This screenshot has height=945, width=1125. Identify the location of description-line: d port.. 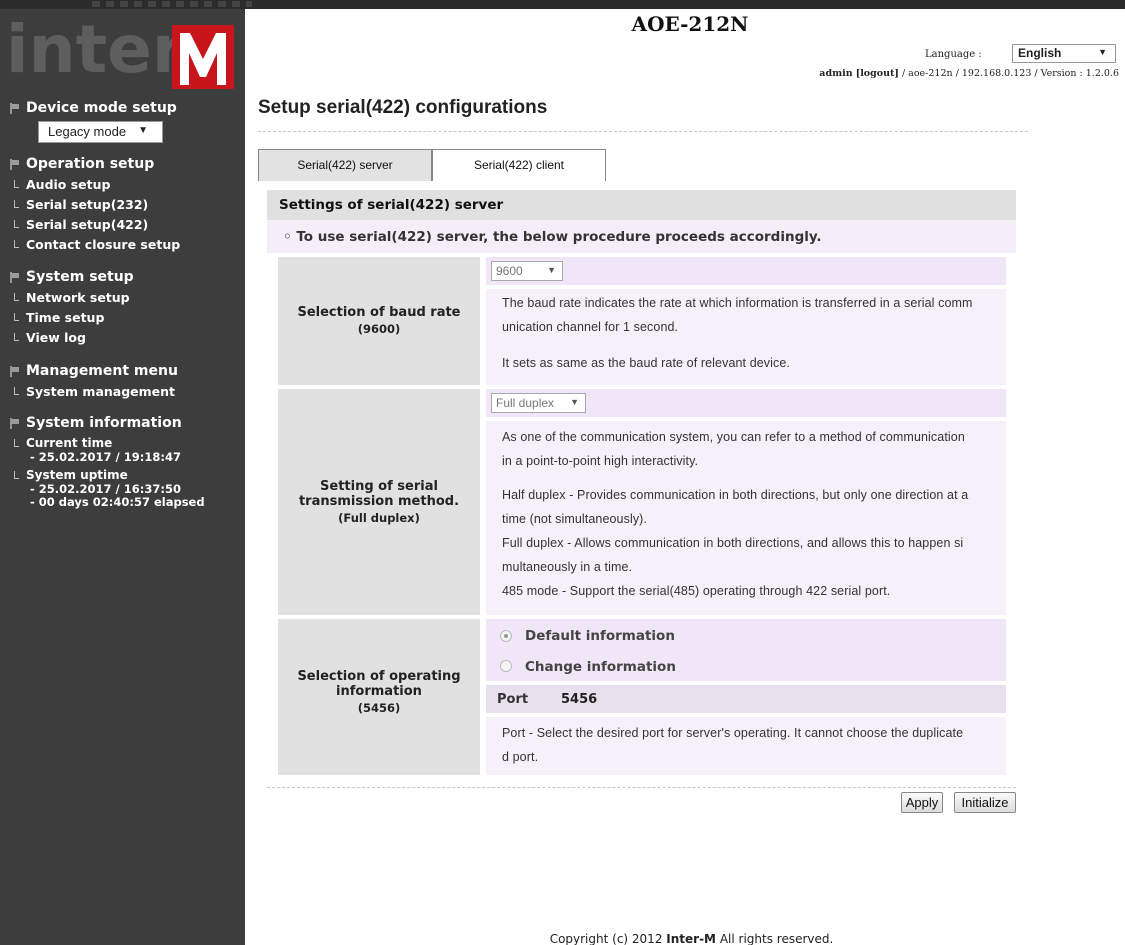
(520, 757).